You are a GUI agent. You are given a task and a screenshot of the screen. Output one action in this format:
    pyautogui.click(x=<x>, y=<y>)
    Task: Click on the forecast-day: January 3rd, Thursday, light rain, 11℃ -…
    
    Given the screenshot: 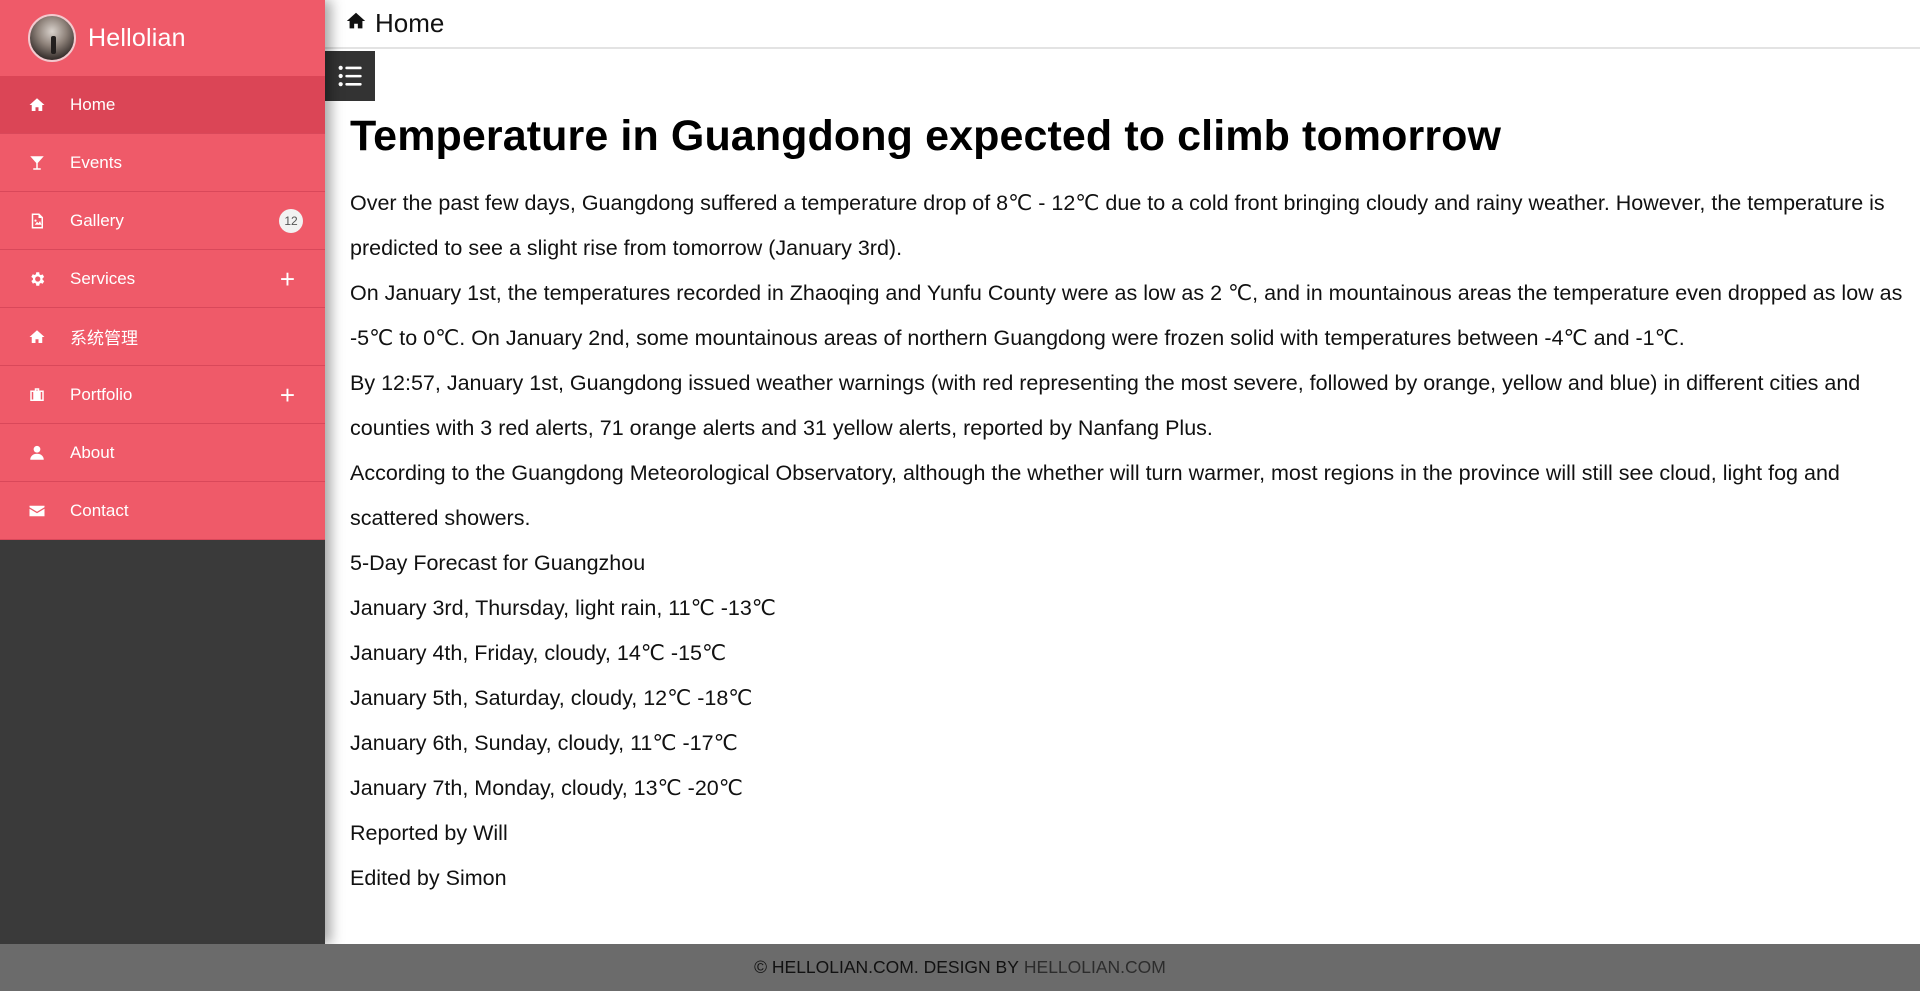 What is the action you would take?
    pyautogui.click(x=563, y=608)
    